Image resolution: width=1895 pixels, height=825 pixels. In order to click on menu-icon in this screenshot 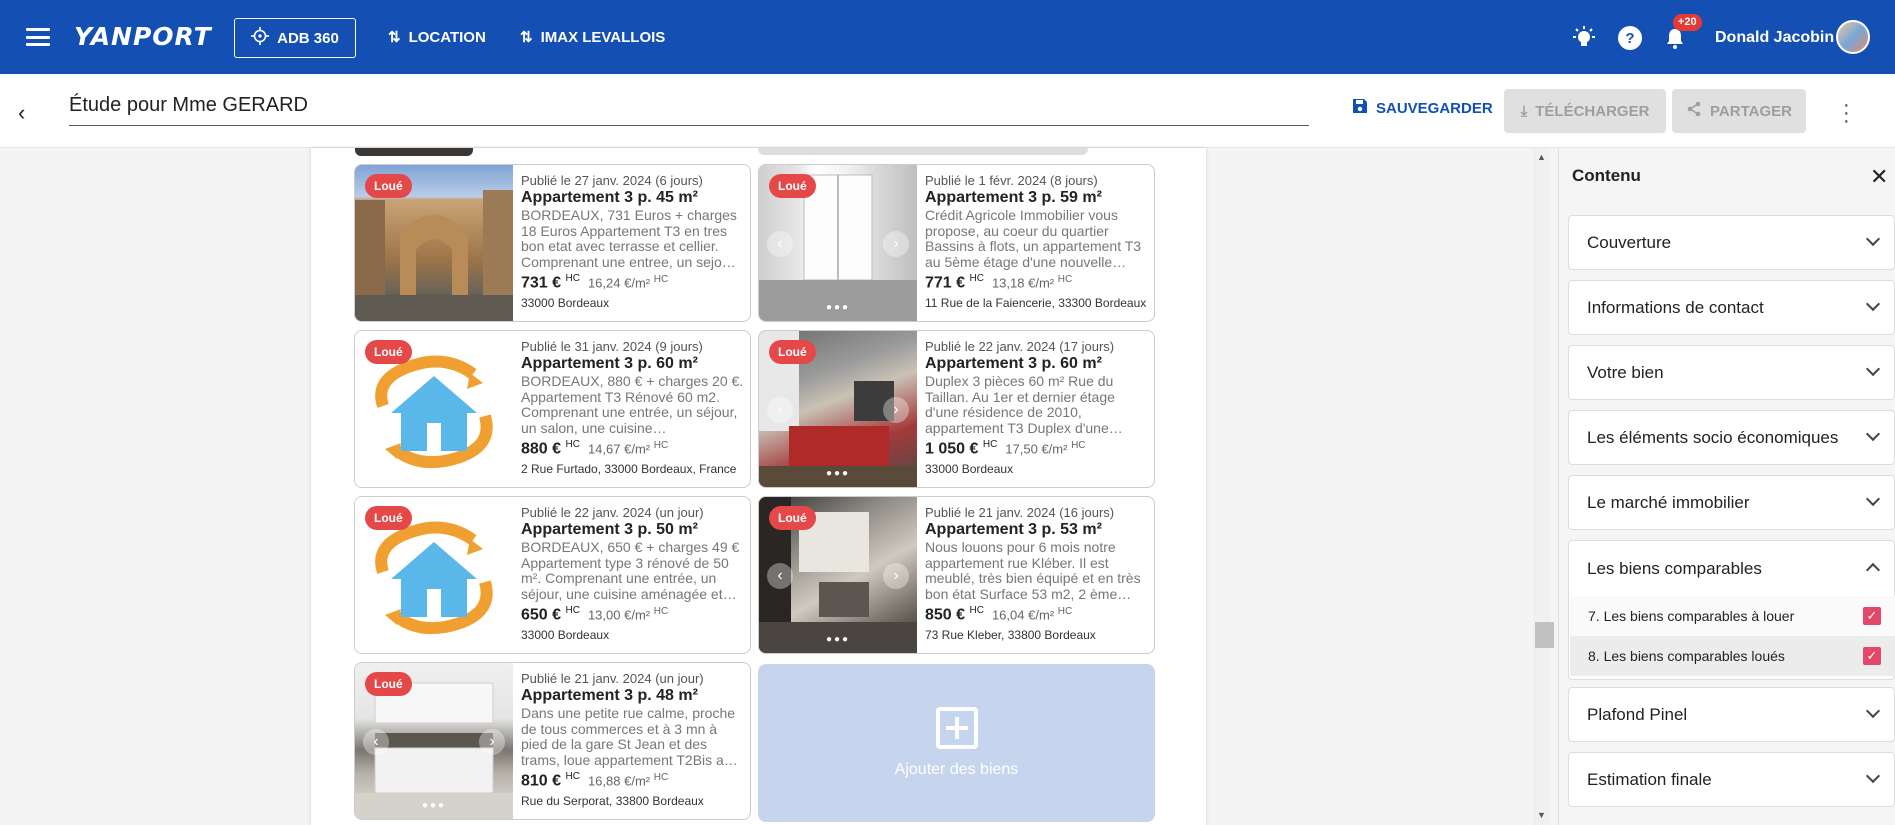, I will do `click(38, 37)`.